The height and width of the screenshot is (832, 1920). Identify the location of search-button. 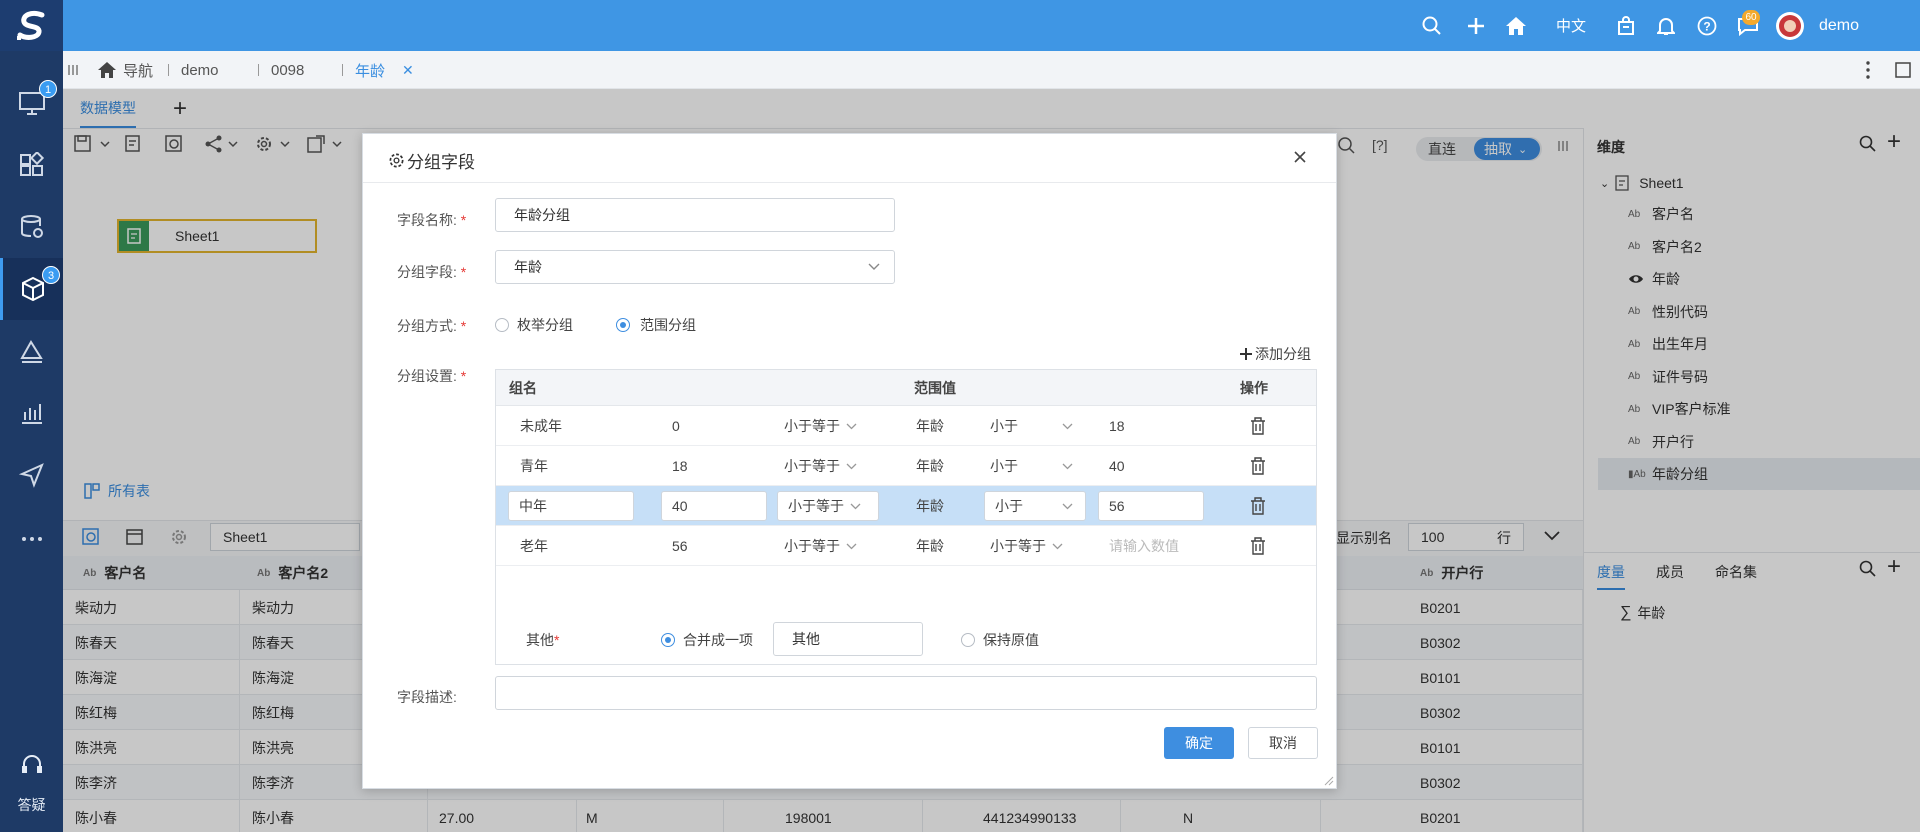
(1432, 25).